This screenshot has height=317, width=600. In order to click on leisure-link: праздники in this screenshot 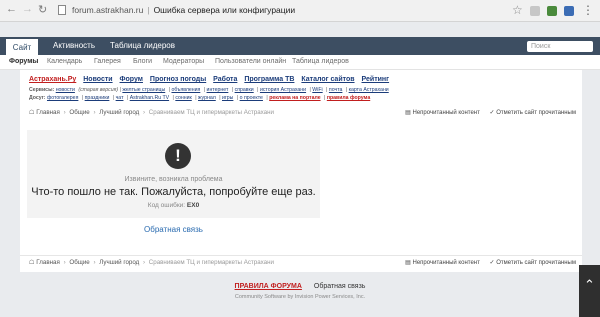, I will do `click(97, 98)`.